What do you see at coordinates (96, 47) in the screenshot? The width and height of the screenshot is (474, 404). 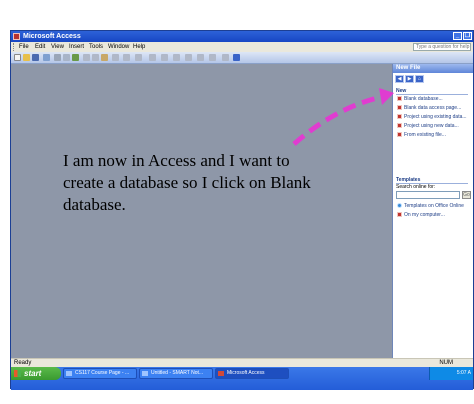 I see `menu-tools: Tools` at bounding box center [96, 47].